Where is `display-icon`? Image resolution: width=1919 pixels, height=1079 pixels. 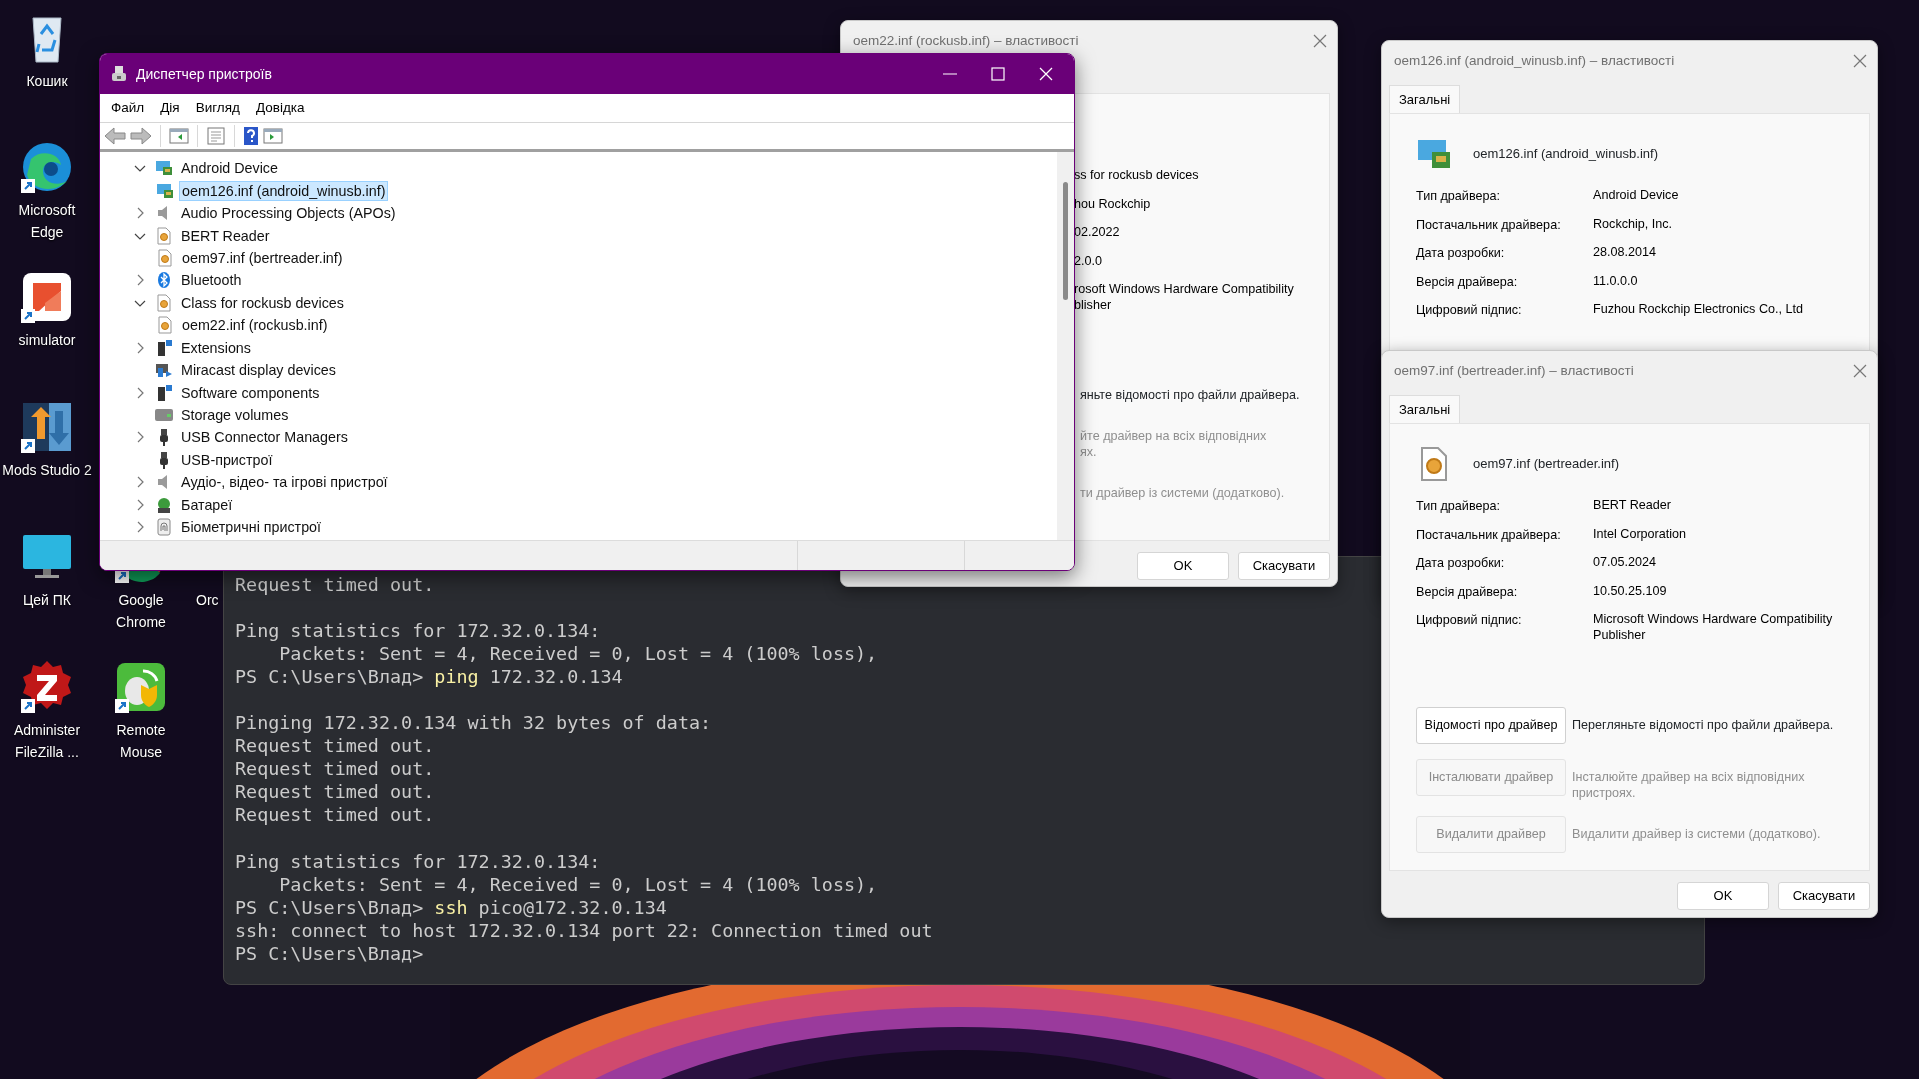 display-icon is located at coordinates (164, 370).